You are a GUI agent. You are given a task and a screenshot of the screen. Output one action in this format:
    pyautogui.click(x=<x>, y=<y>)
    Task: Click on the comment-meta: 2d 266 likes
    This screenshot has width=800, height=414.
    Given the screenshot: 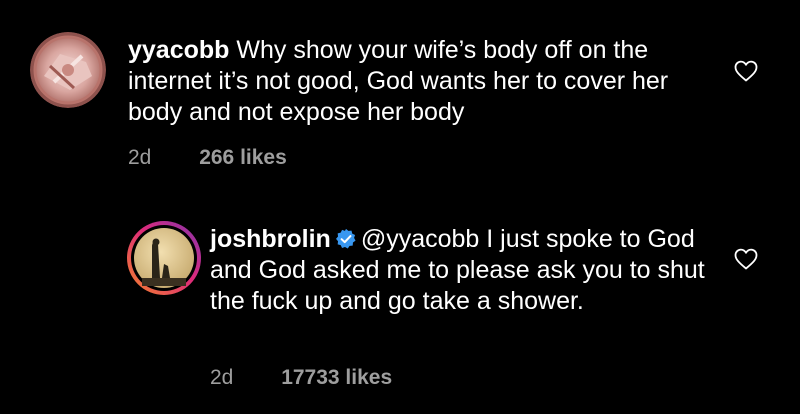 What is the action you would take?
    pyautogui.click(x=207, y=158)
    